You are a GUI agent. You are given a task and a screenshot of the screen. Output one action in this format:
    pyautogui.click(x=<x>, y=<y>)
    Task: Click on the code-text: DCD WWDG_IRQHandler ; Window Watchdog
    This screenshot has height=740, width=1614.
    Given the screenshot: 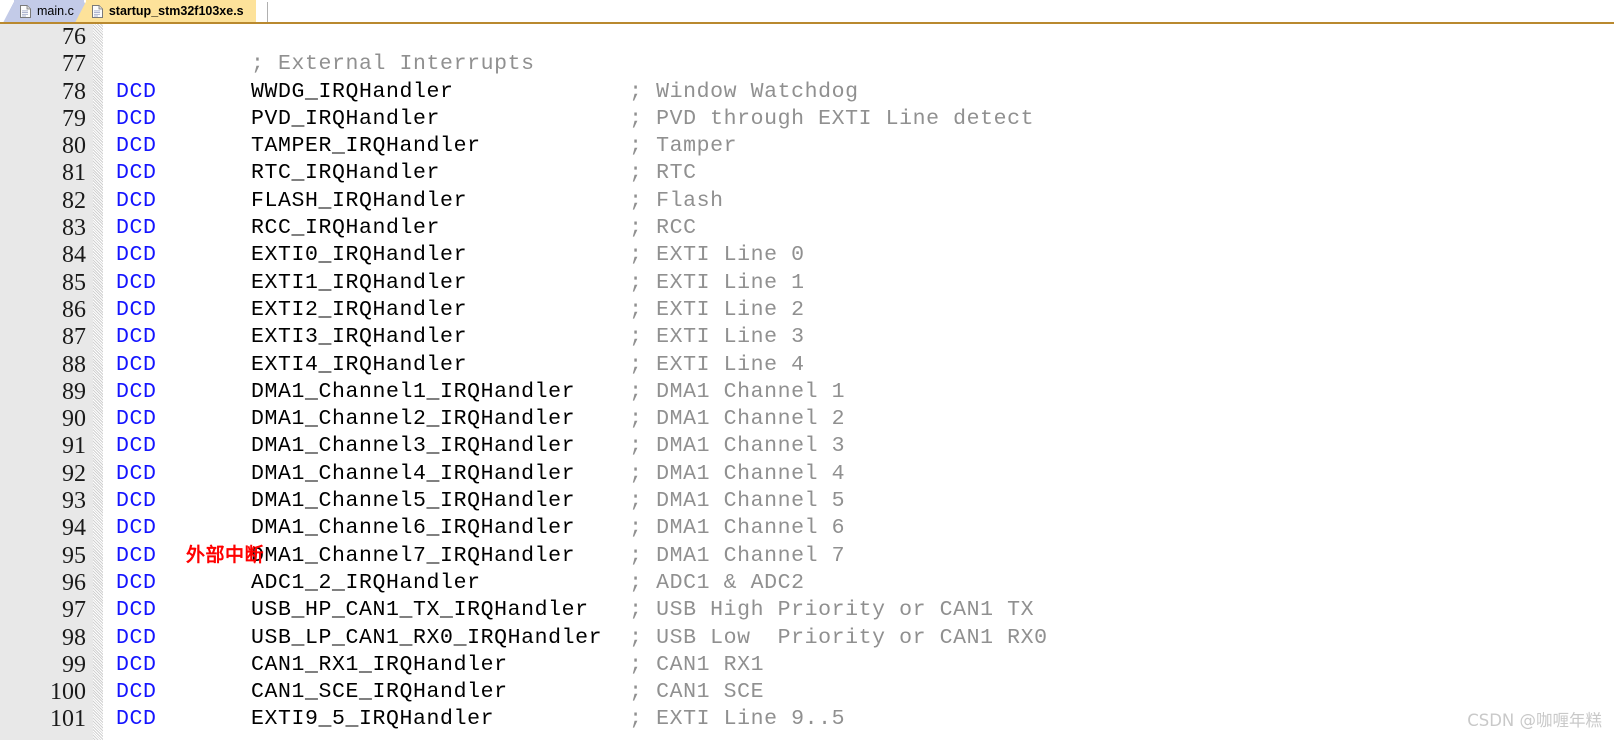 What is the action you would take?
    pyautogui.click(x=487, y=92)
    